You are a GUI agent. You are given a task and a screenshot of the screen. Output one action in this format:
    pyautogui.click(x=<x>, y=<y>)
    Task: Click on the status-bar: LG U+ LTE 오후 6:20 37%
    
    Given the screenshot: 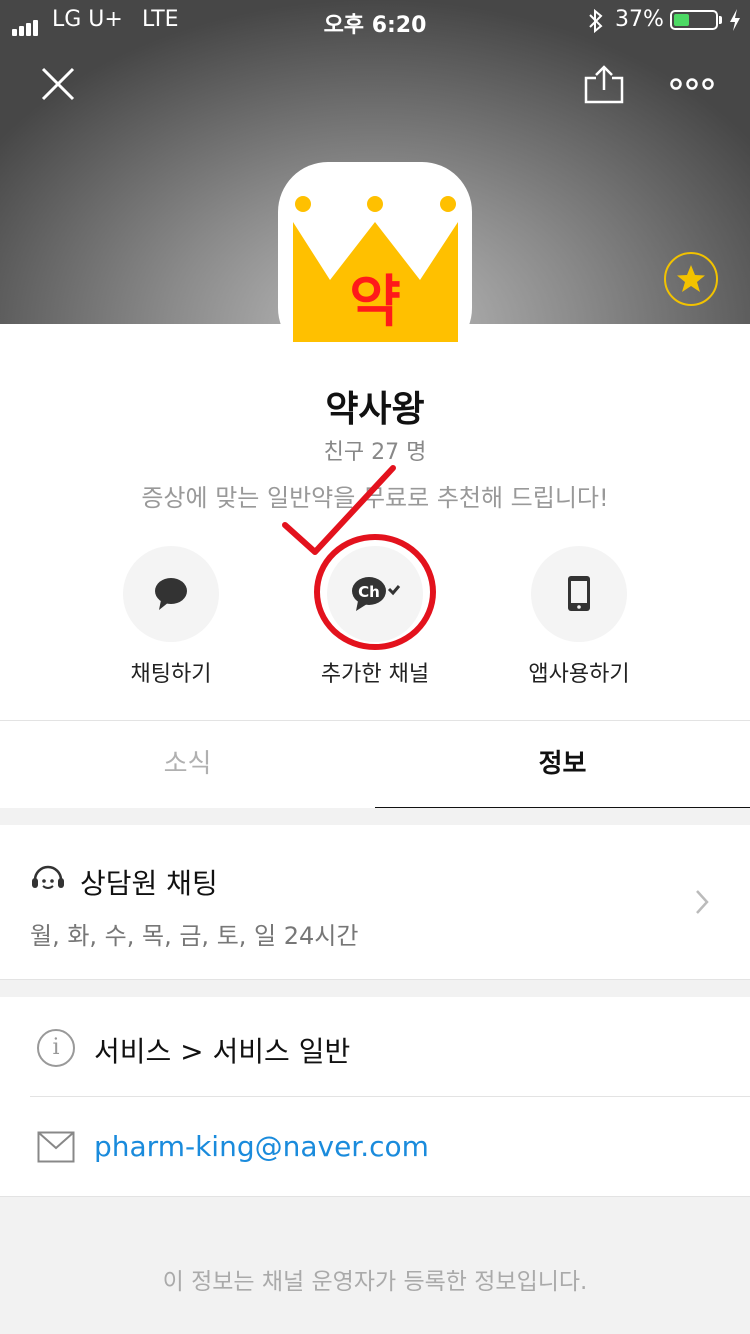 What is the action you would take?
    pyautogui.click(x=375, y=20)
    